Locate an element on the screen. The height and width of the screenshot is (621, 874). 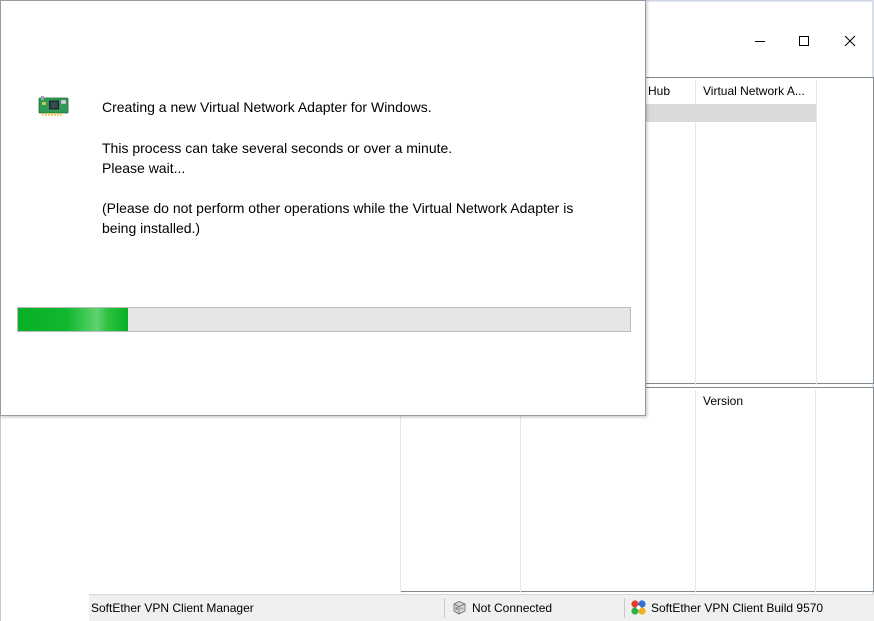
column-header-hub: Hub is located at coordinates (667, 91).